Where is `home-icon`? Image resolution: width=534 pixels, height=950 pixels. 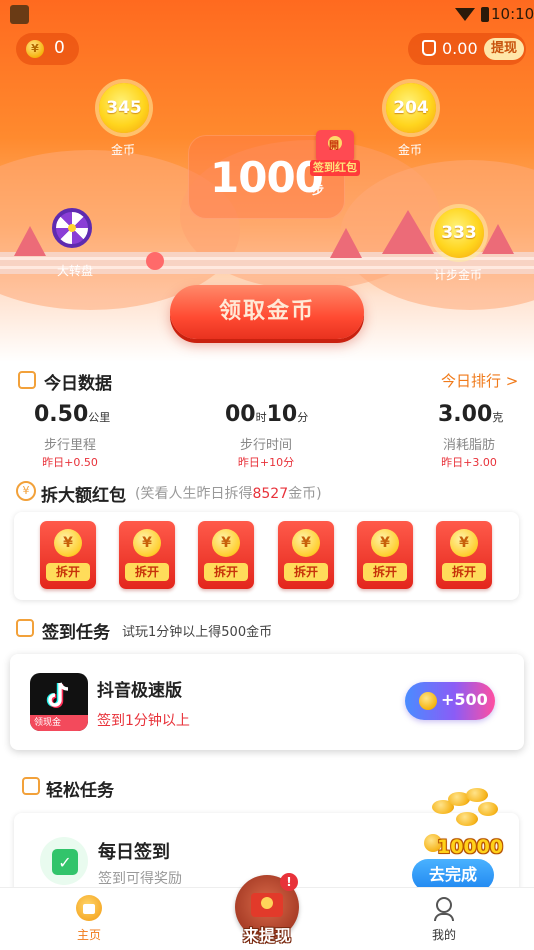 home-icon is located at coordinates (89, 908).